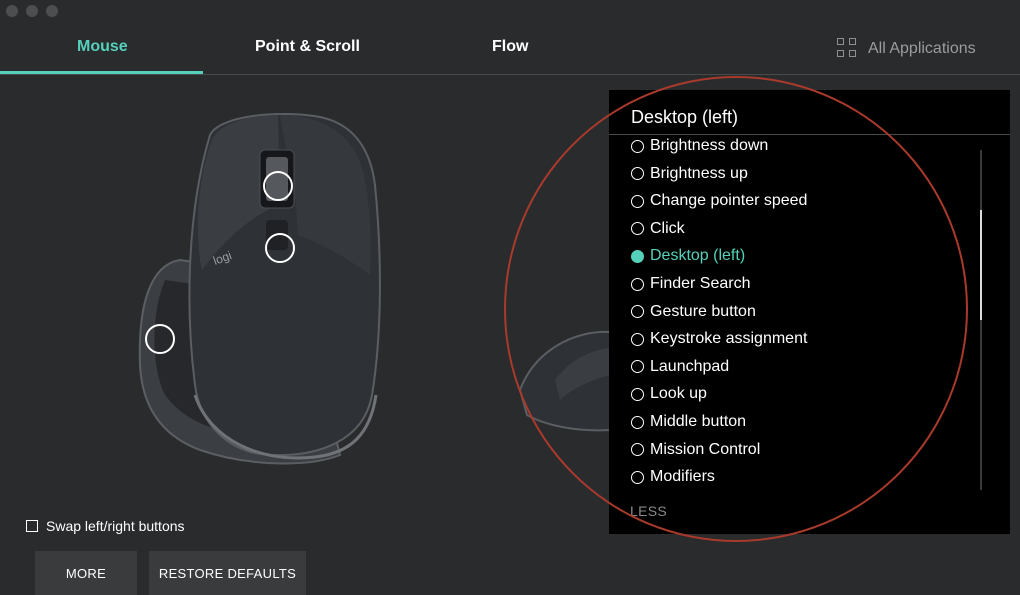  Describe the element at coordinates (510, 11) in the screenshot. I see `title-bar` at that location.